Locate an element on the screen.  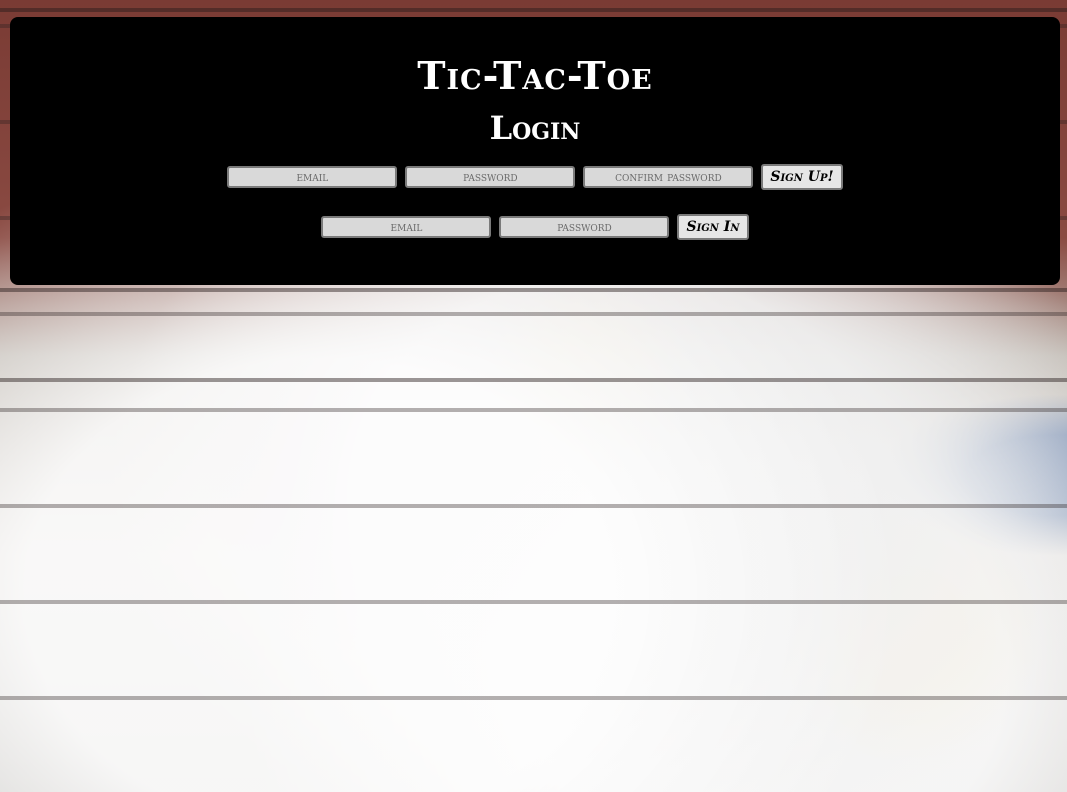
login-heading: Login is located at coordinates (535, 128).